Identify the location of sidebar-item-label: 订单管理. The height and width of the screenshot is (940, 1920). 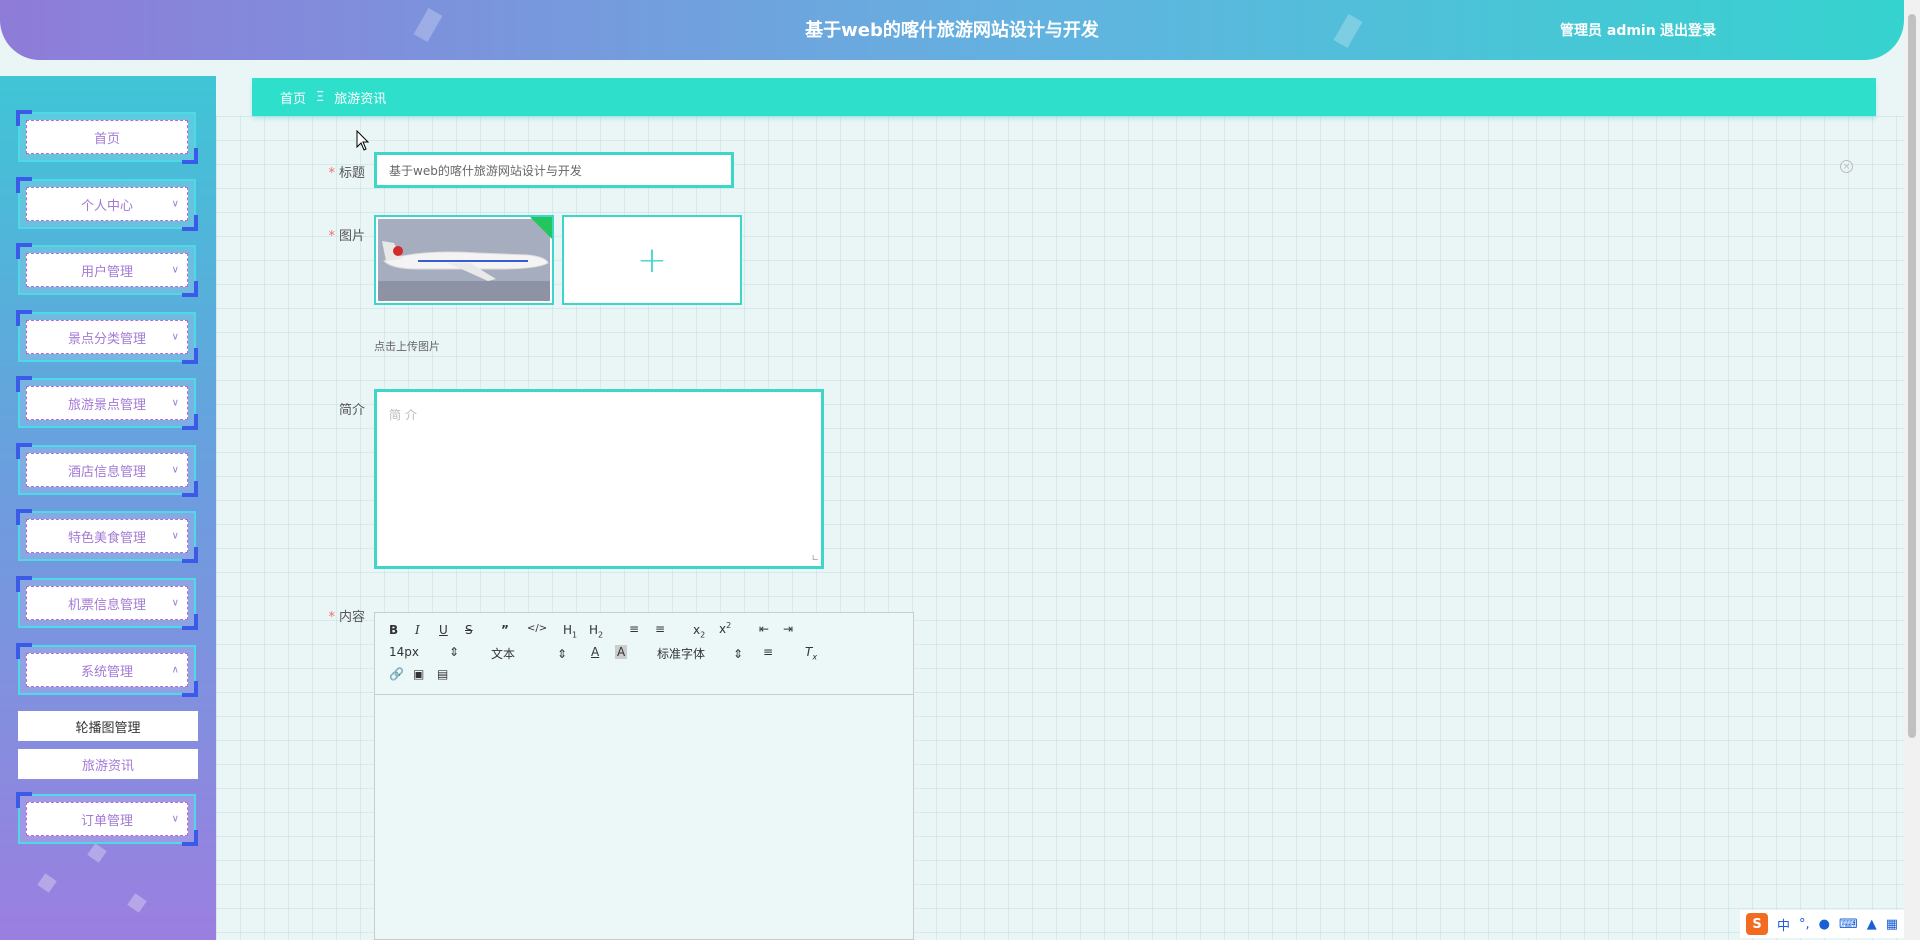
(106, 821).